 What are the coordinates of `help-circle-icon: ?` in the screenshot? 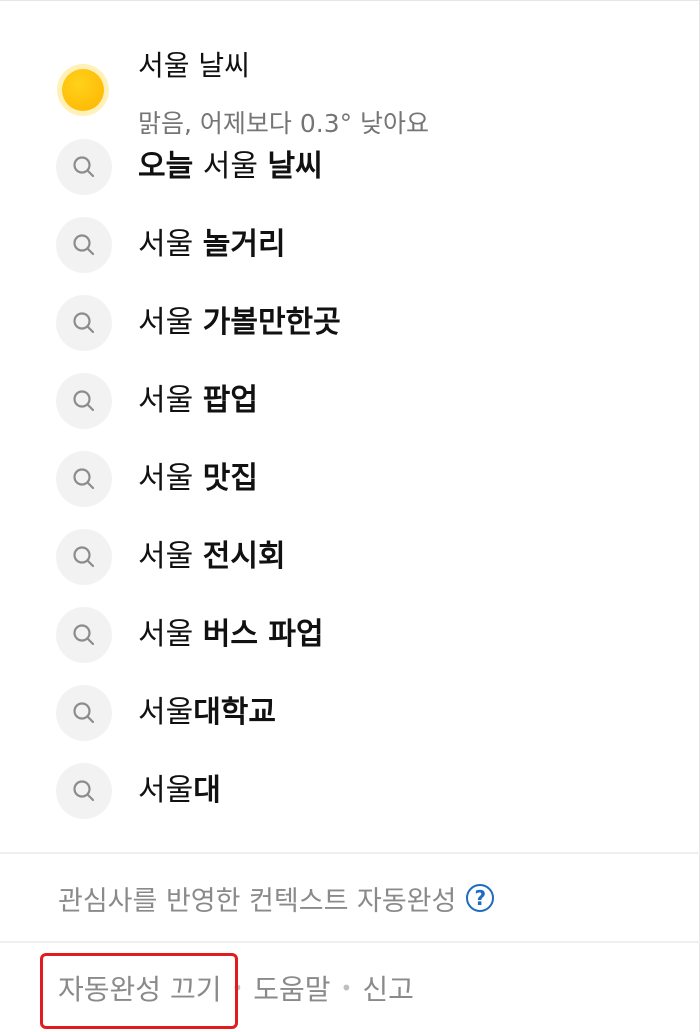 It's located at (480, 898).